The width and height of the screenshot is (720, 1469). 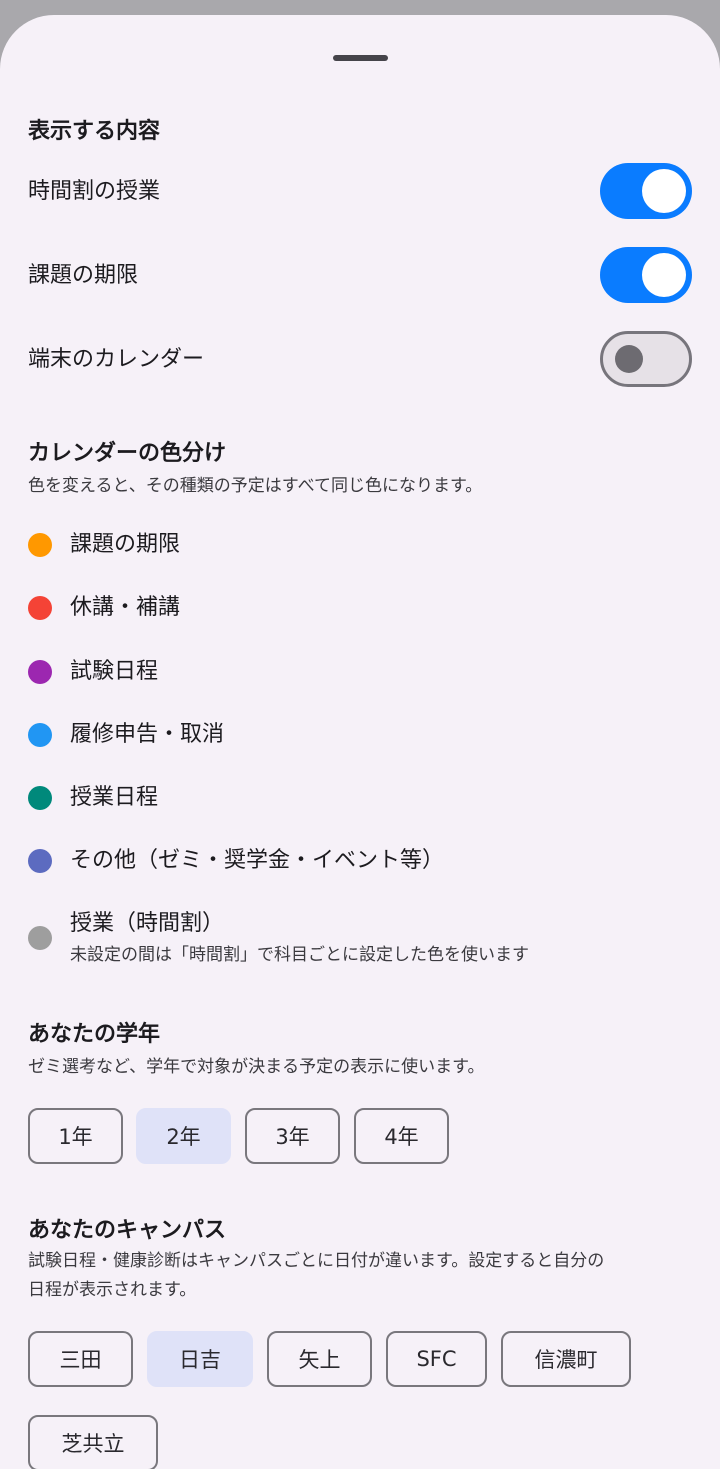 What do you see at coordinates (40, 672) in the screenshot?
I see `color-dot-exams` at bounding box center [40, 672].